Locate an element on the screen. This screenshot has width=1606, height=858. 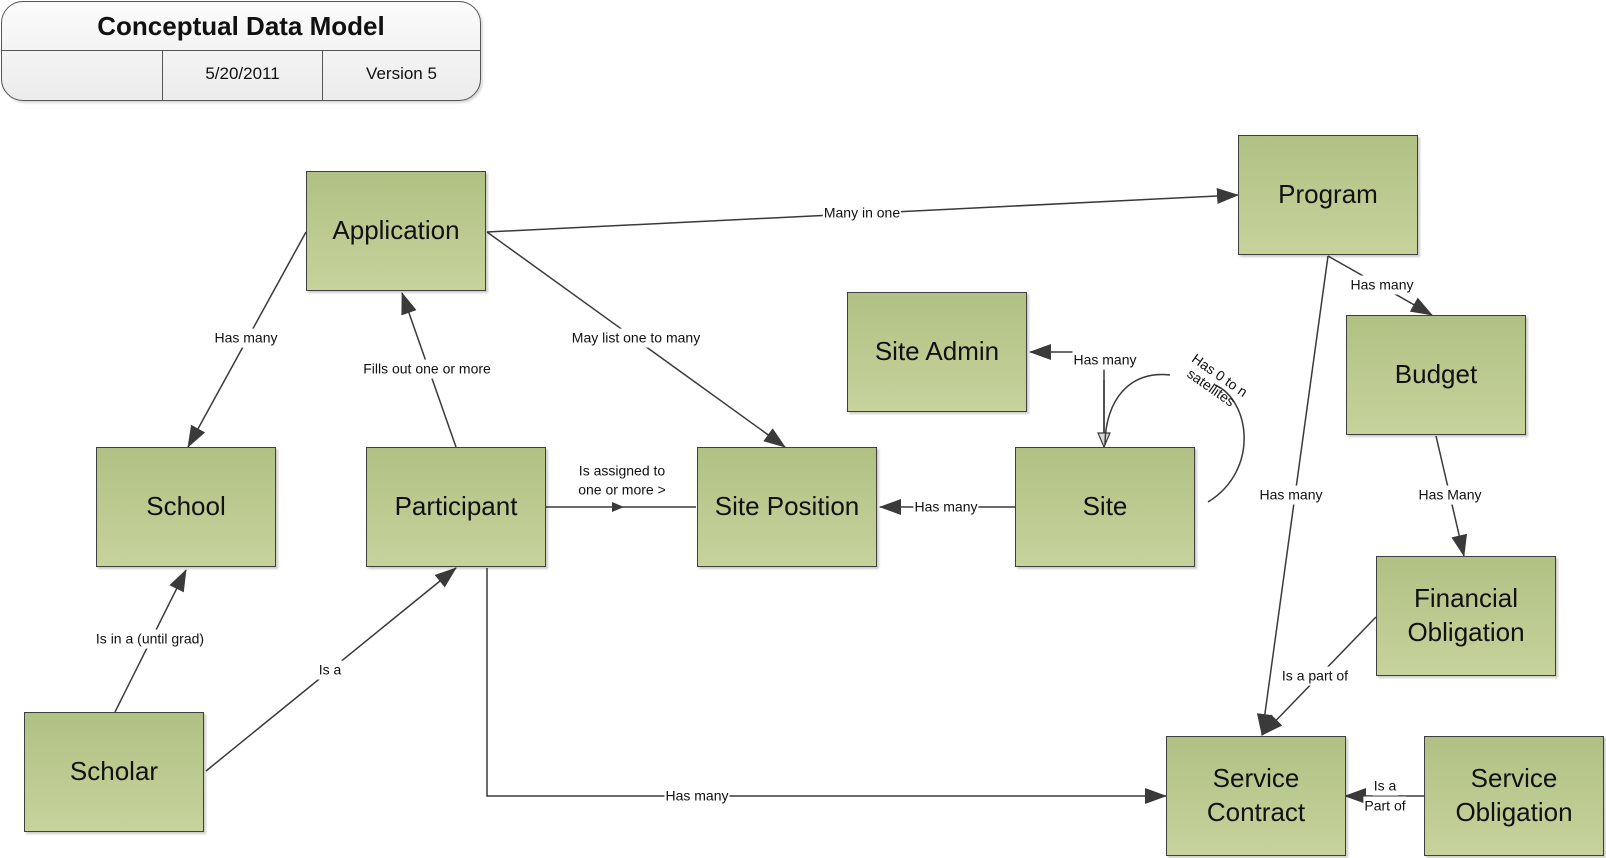
entity-application: Application is located at coordinates (396, 231).